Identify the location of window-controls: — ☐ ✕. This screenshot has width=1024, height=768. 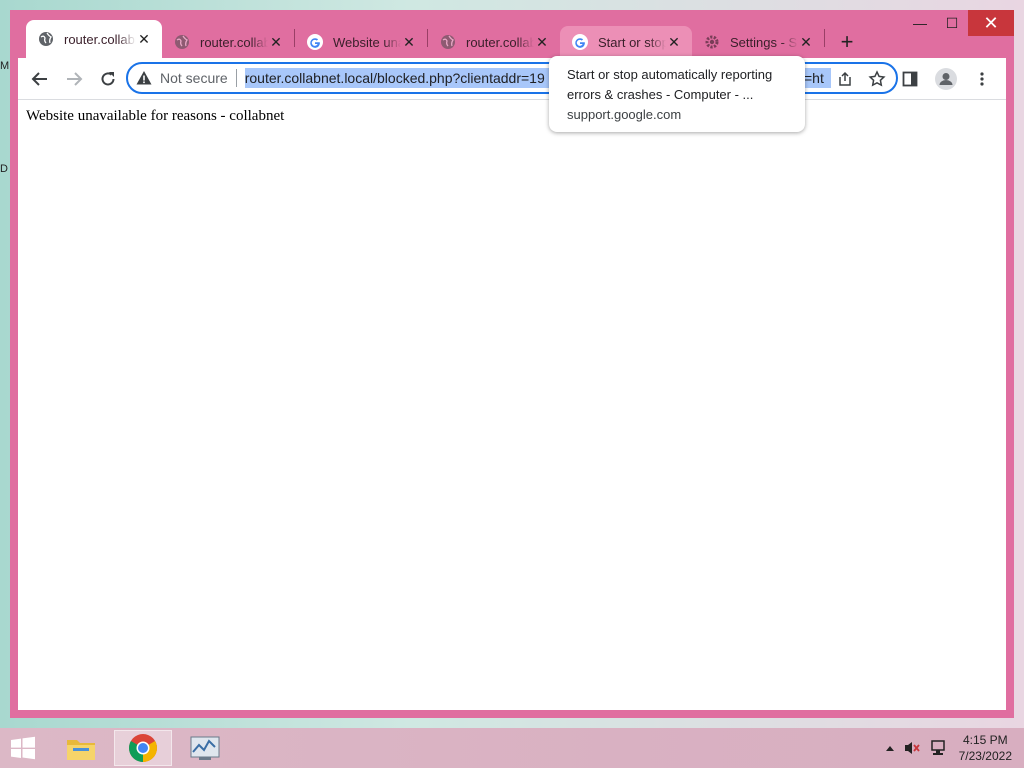
(959, 23).